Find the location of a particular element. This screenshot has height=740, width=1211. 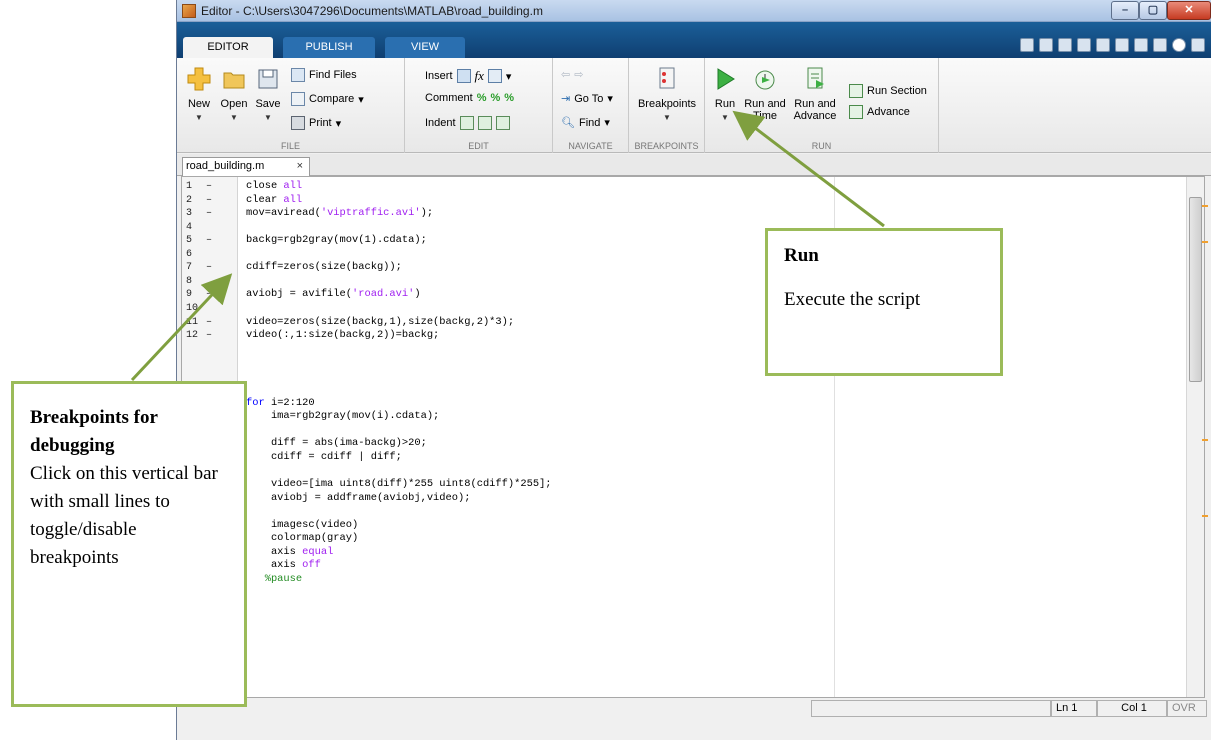

code-line: colormap(gray) is located at coordinates (302, 539).